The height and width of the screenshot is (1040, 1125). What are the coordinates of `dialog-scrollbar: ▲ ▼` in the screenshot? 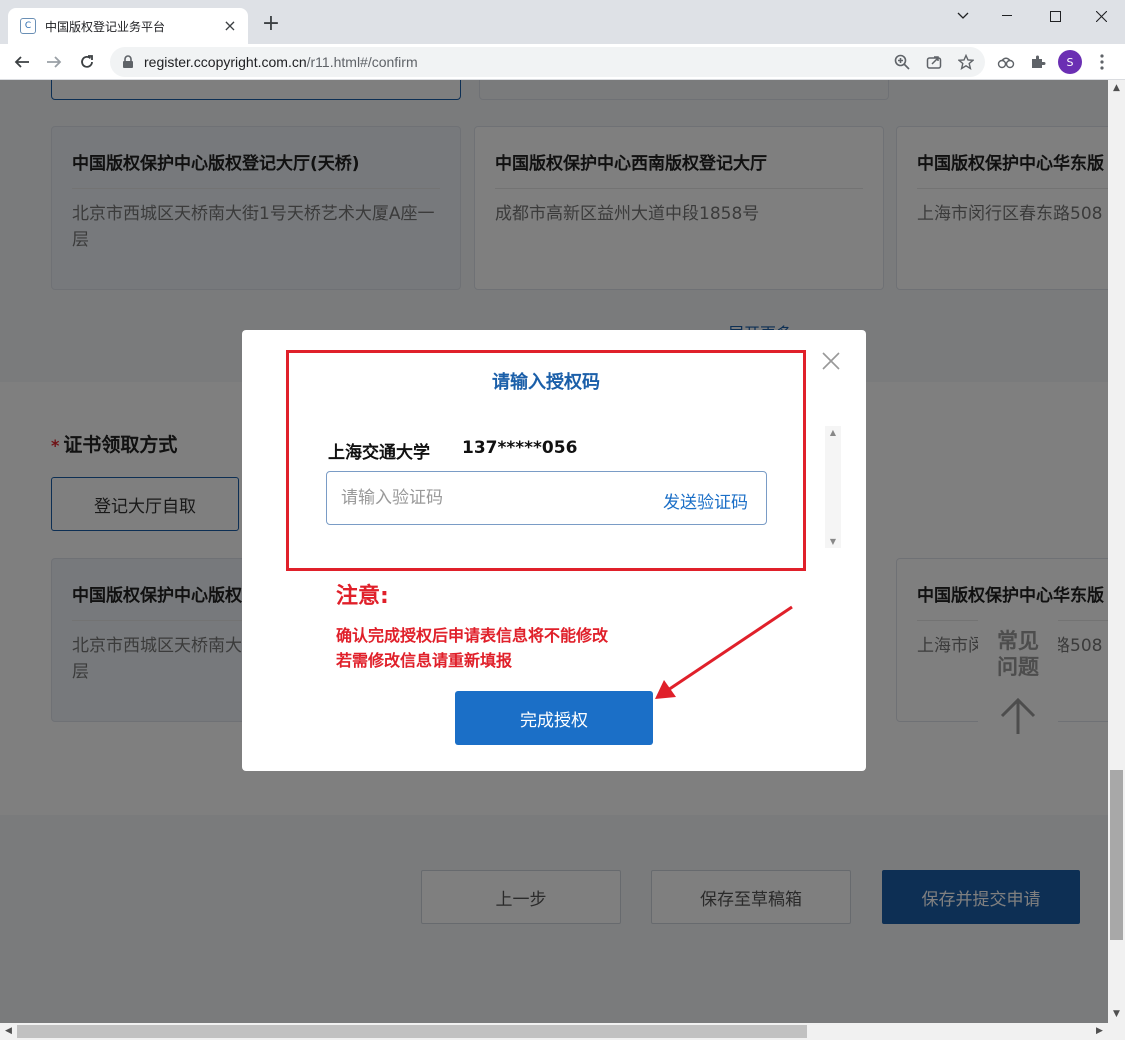 It's located at (833, 487).